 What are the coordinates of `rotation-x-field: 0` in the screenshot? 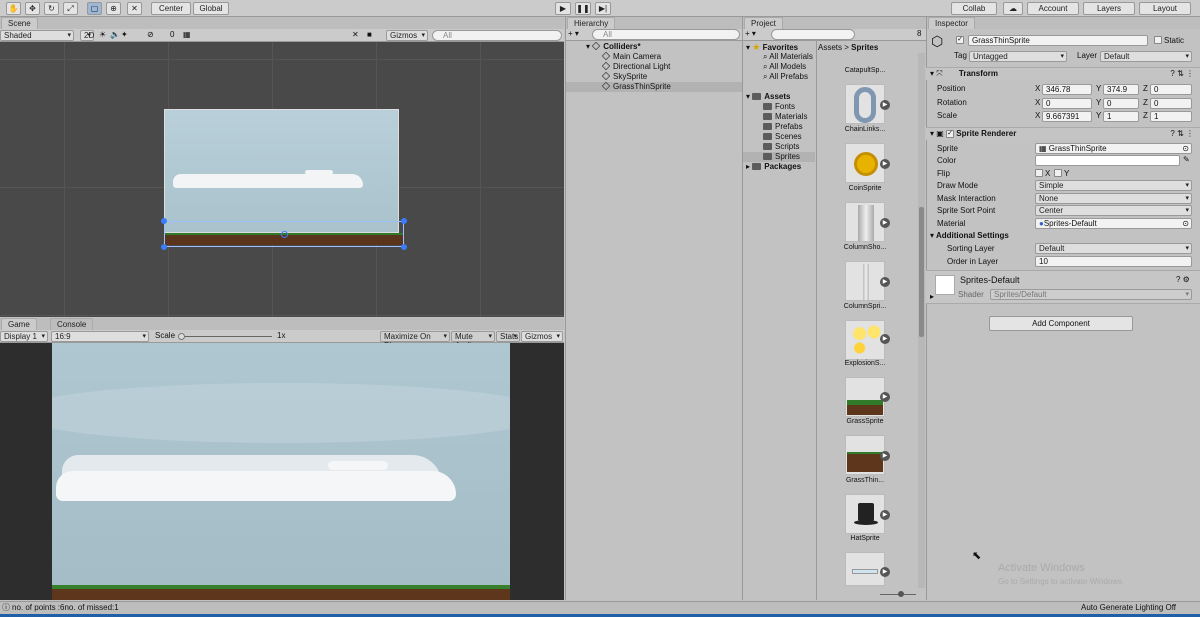 It's located at (1067, 103).